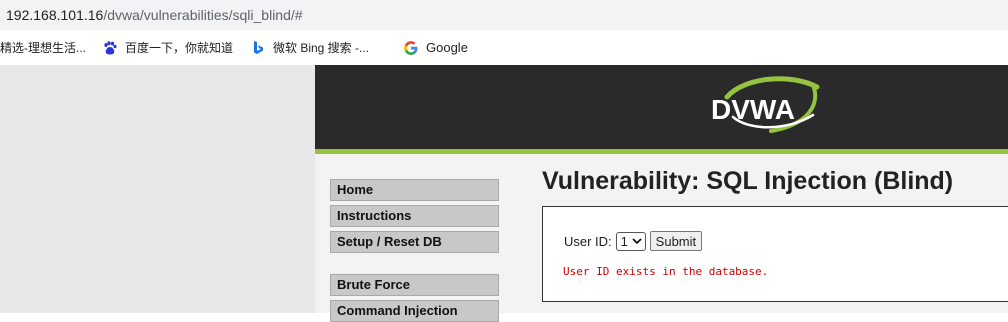 The width and height of the screenshot is (1008, 322). What do you see at coordinates (414, 285) in the screenshot?
I see `menu-item-brute-force: Brute Force` at bounding box center [414, 285].